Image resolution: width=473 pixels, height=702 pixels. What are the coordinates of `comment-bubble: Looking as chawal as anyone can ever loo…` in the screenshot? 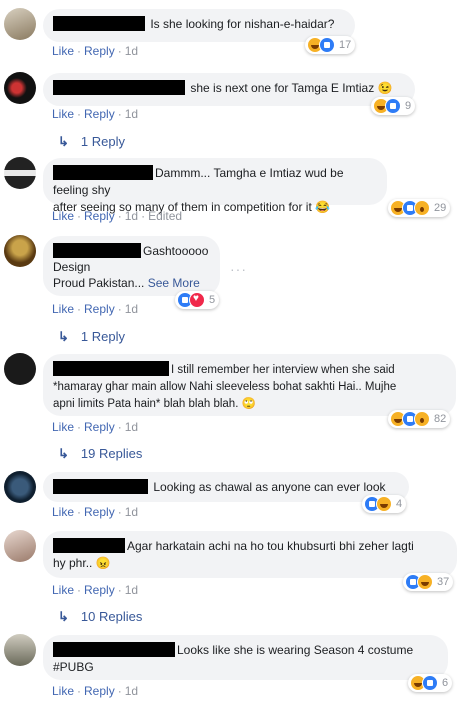 It's located at (226, 487).